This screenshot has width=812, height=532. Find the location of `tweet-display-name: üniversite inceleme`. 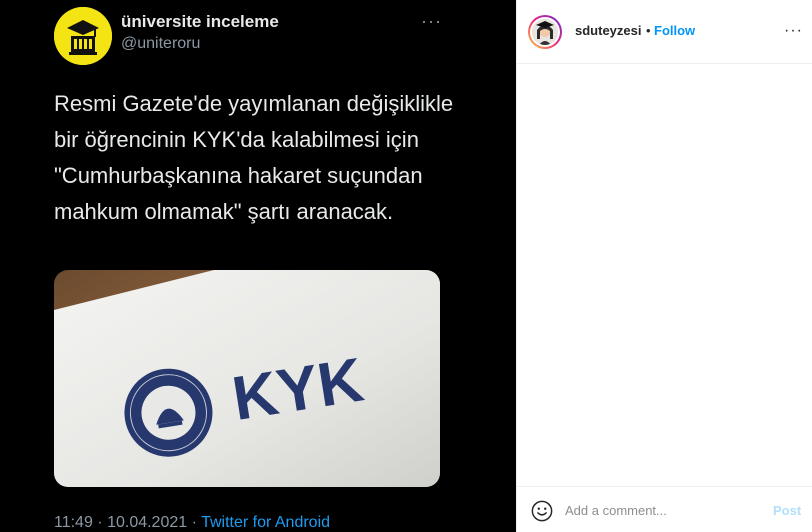

tweet-display-name: üniversite inceleme is located at coordinates (200, 21).